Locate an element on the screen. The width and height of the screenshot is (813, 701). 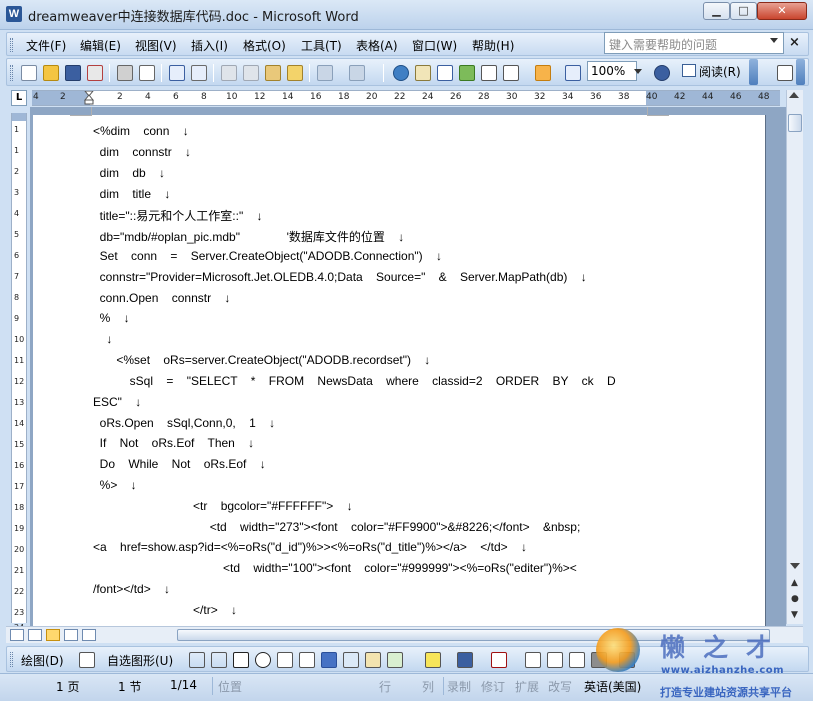
insert-table-icon is located at coordinates (445, 73).